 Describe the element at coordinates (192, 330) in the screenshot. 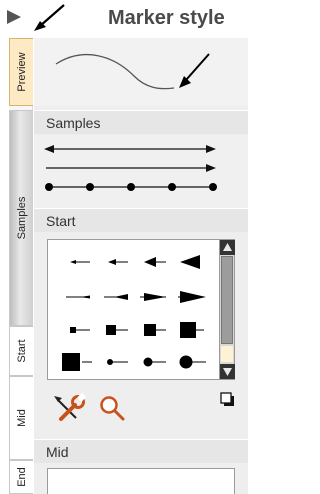

I see `marker-square-xlarge` at that location.